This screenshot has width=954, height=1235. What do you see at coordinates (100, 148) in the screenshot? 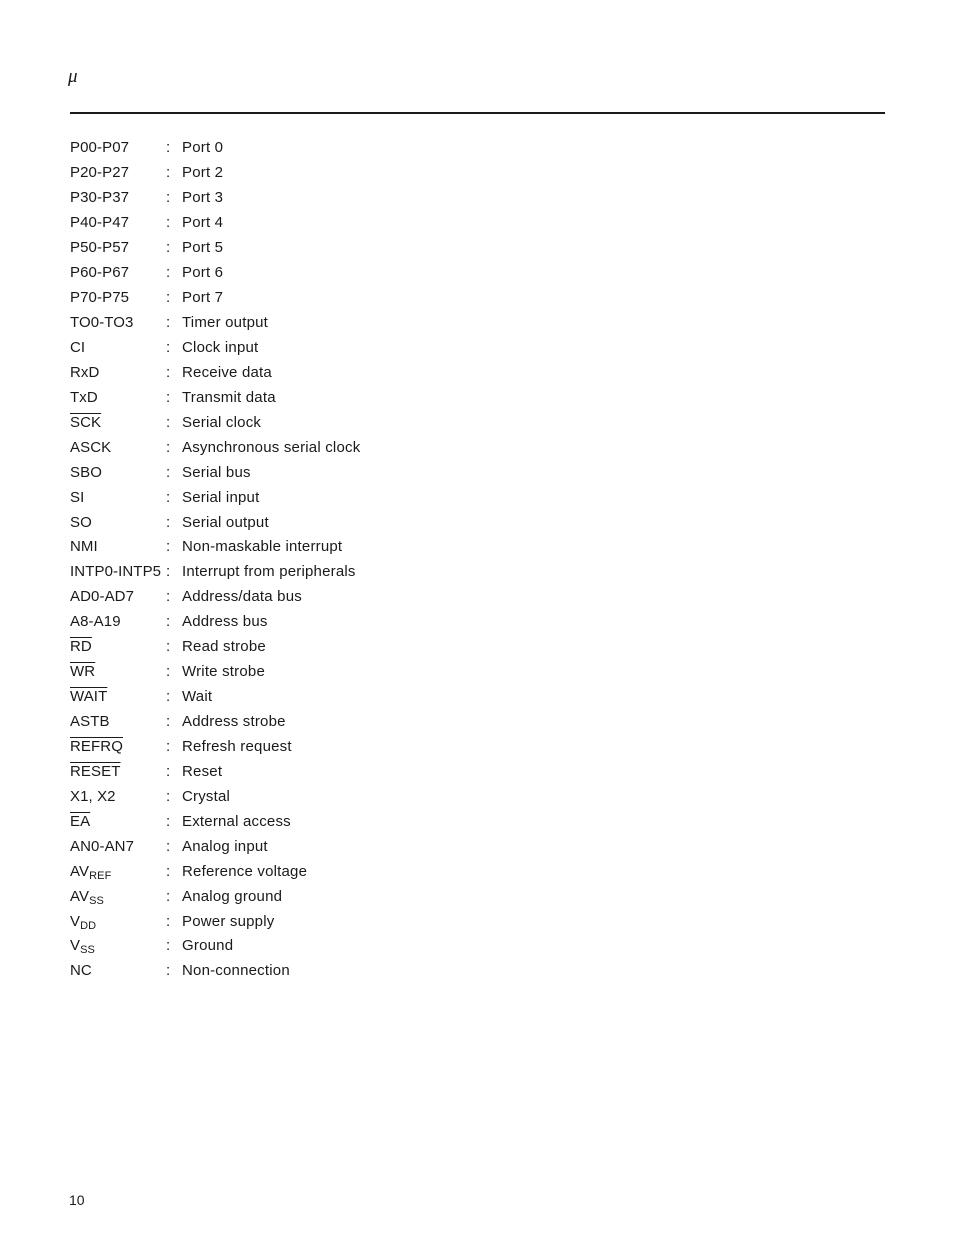
I see `pin-name-text: P00-P07` at bounding box center [100, 148].